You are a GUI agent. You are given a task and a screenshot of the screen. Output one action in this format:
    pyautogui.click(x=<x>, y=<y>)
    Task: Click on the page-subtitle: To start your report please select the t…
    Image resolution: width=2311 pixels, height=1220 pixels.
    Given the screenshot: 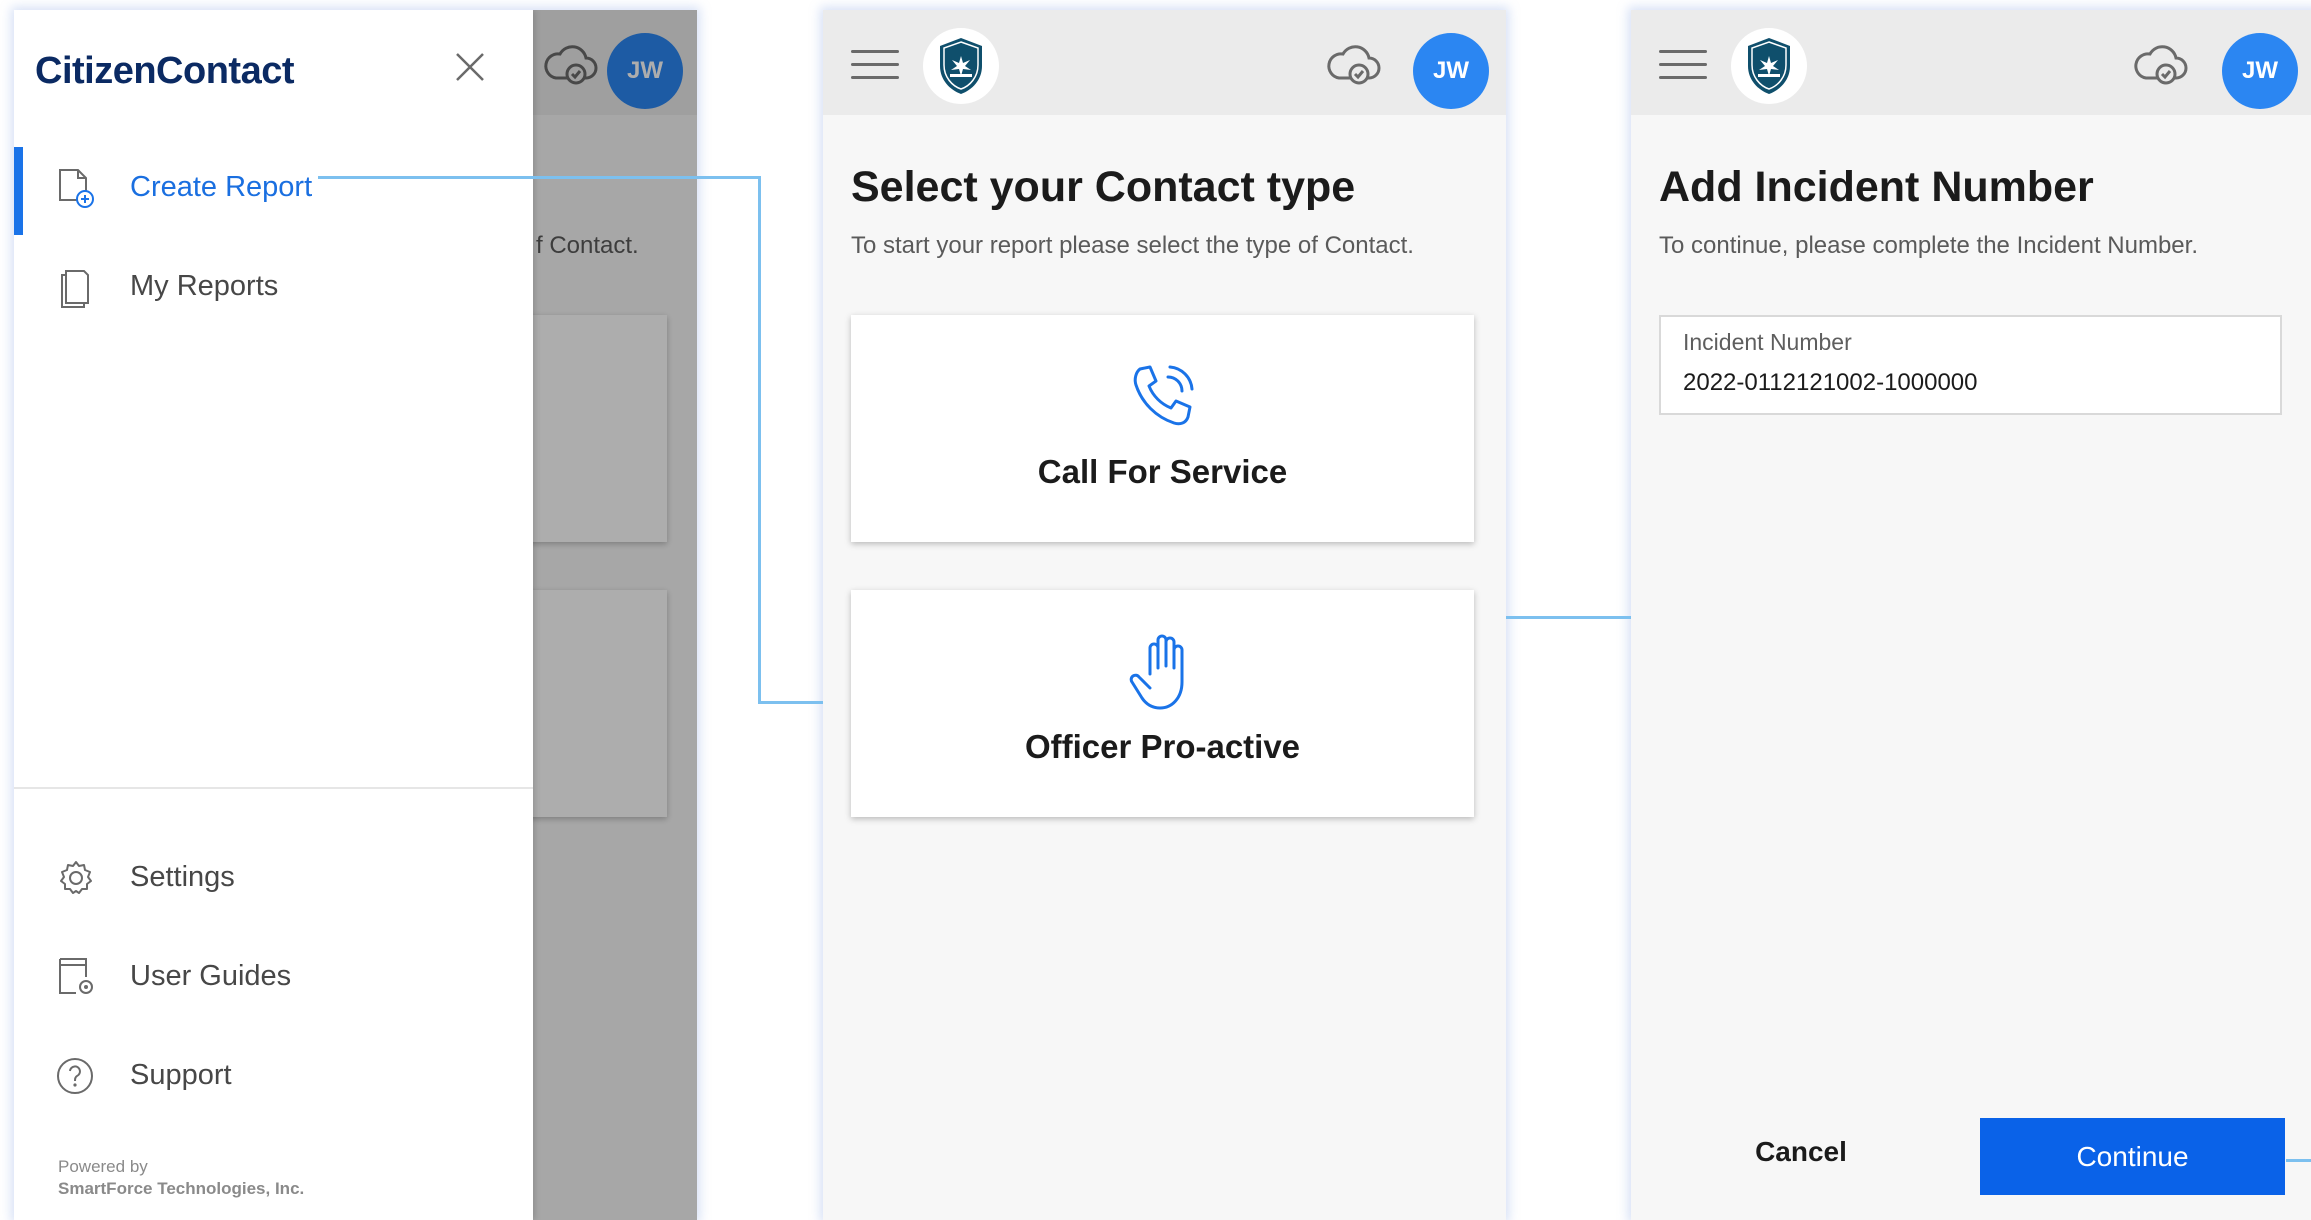 What is the action you would take?
    pyautogui.click(x=1132, y=245)
    